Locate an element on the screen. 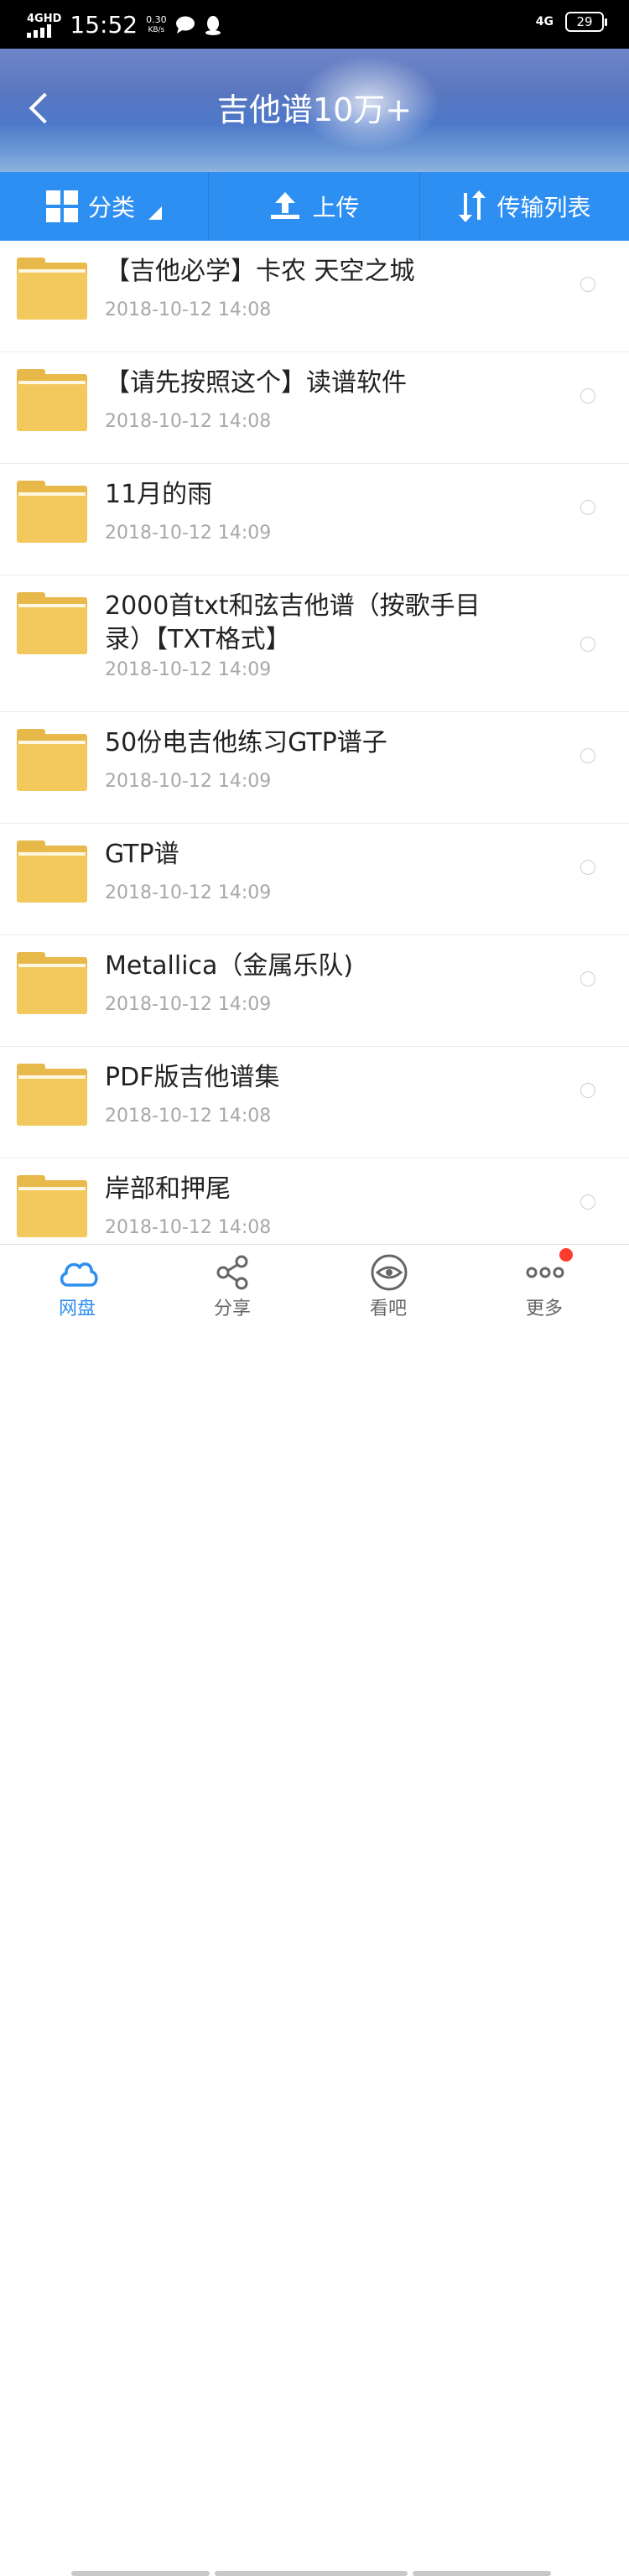 The height and width of the screenshot is (2576, 629). file-name: GTP谱 is located at coordinates (142, 854).